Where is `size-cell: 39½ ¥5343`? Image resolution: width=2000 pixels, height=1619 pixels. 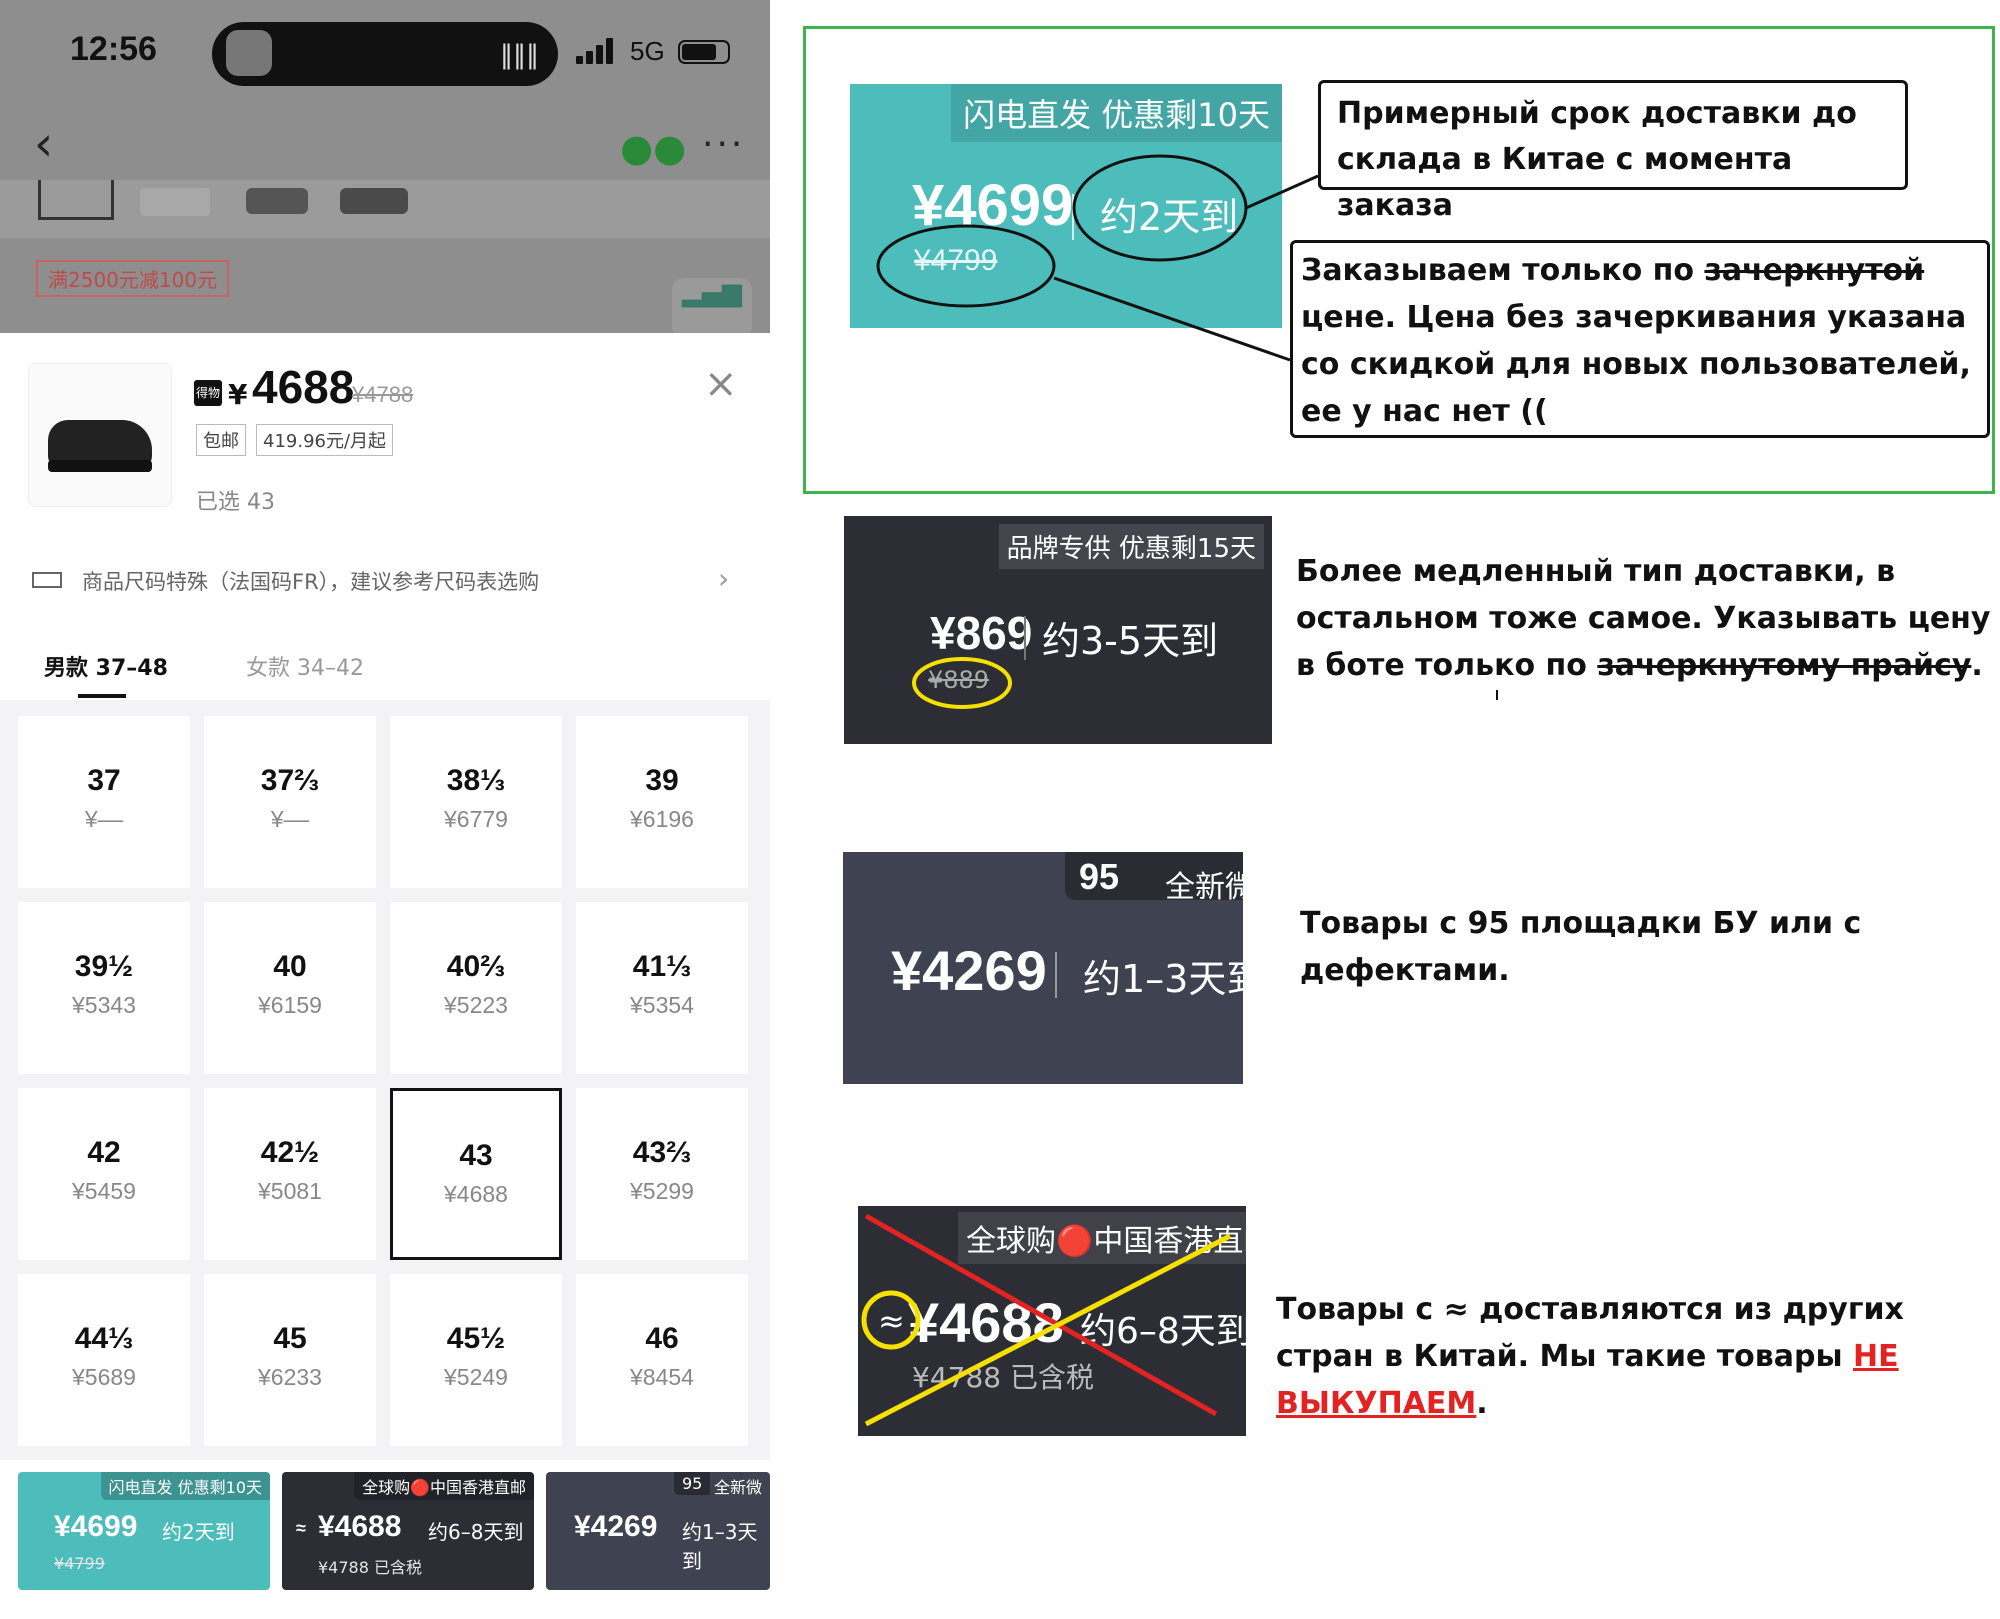
size-cell: 39½ ¥5343 is located at coordinates (104, 988).